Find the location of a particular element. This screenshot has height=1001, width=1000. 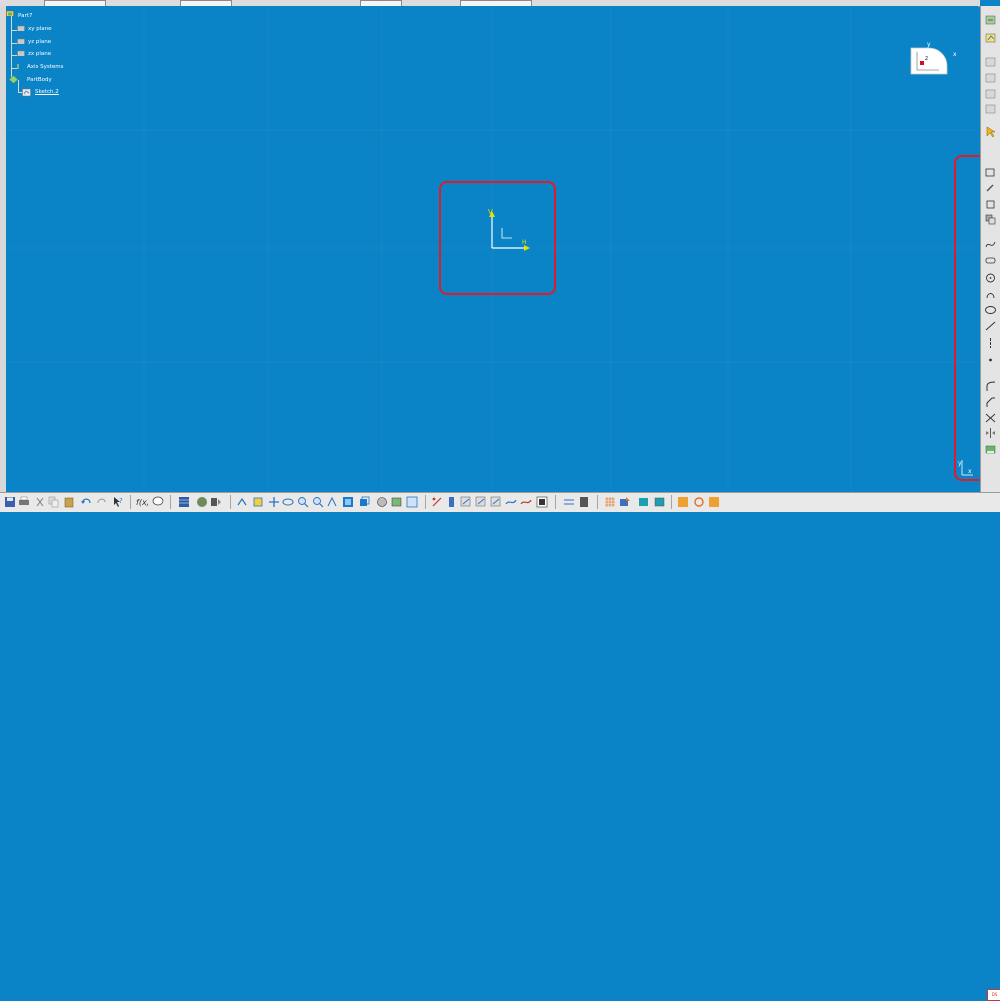

hide-show-icon is located at coordinates (382, 502).